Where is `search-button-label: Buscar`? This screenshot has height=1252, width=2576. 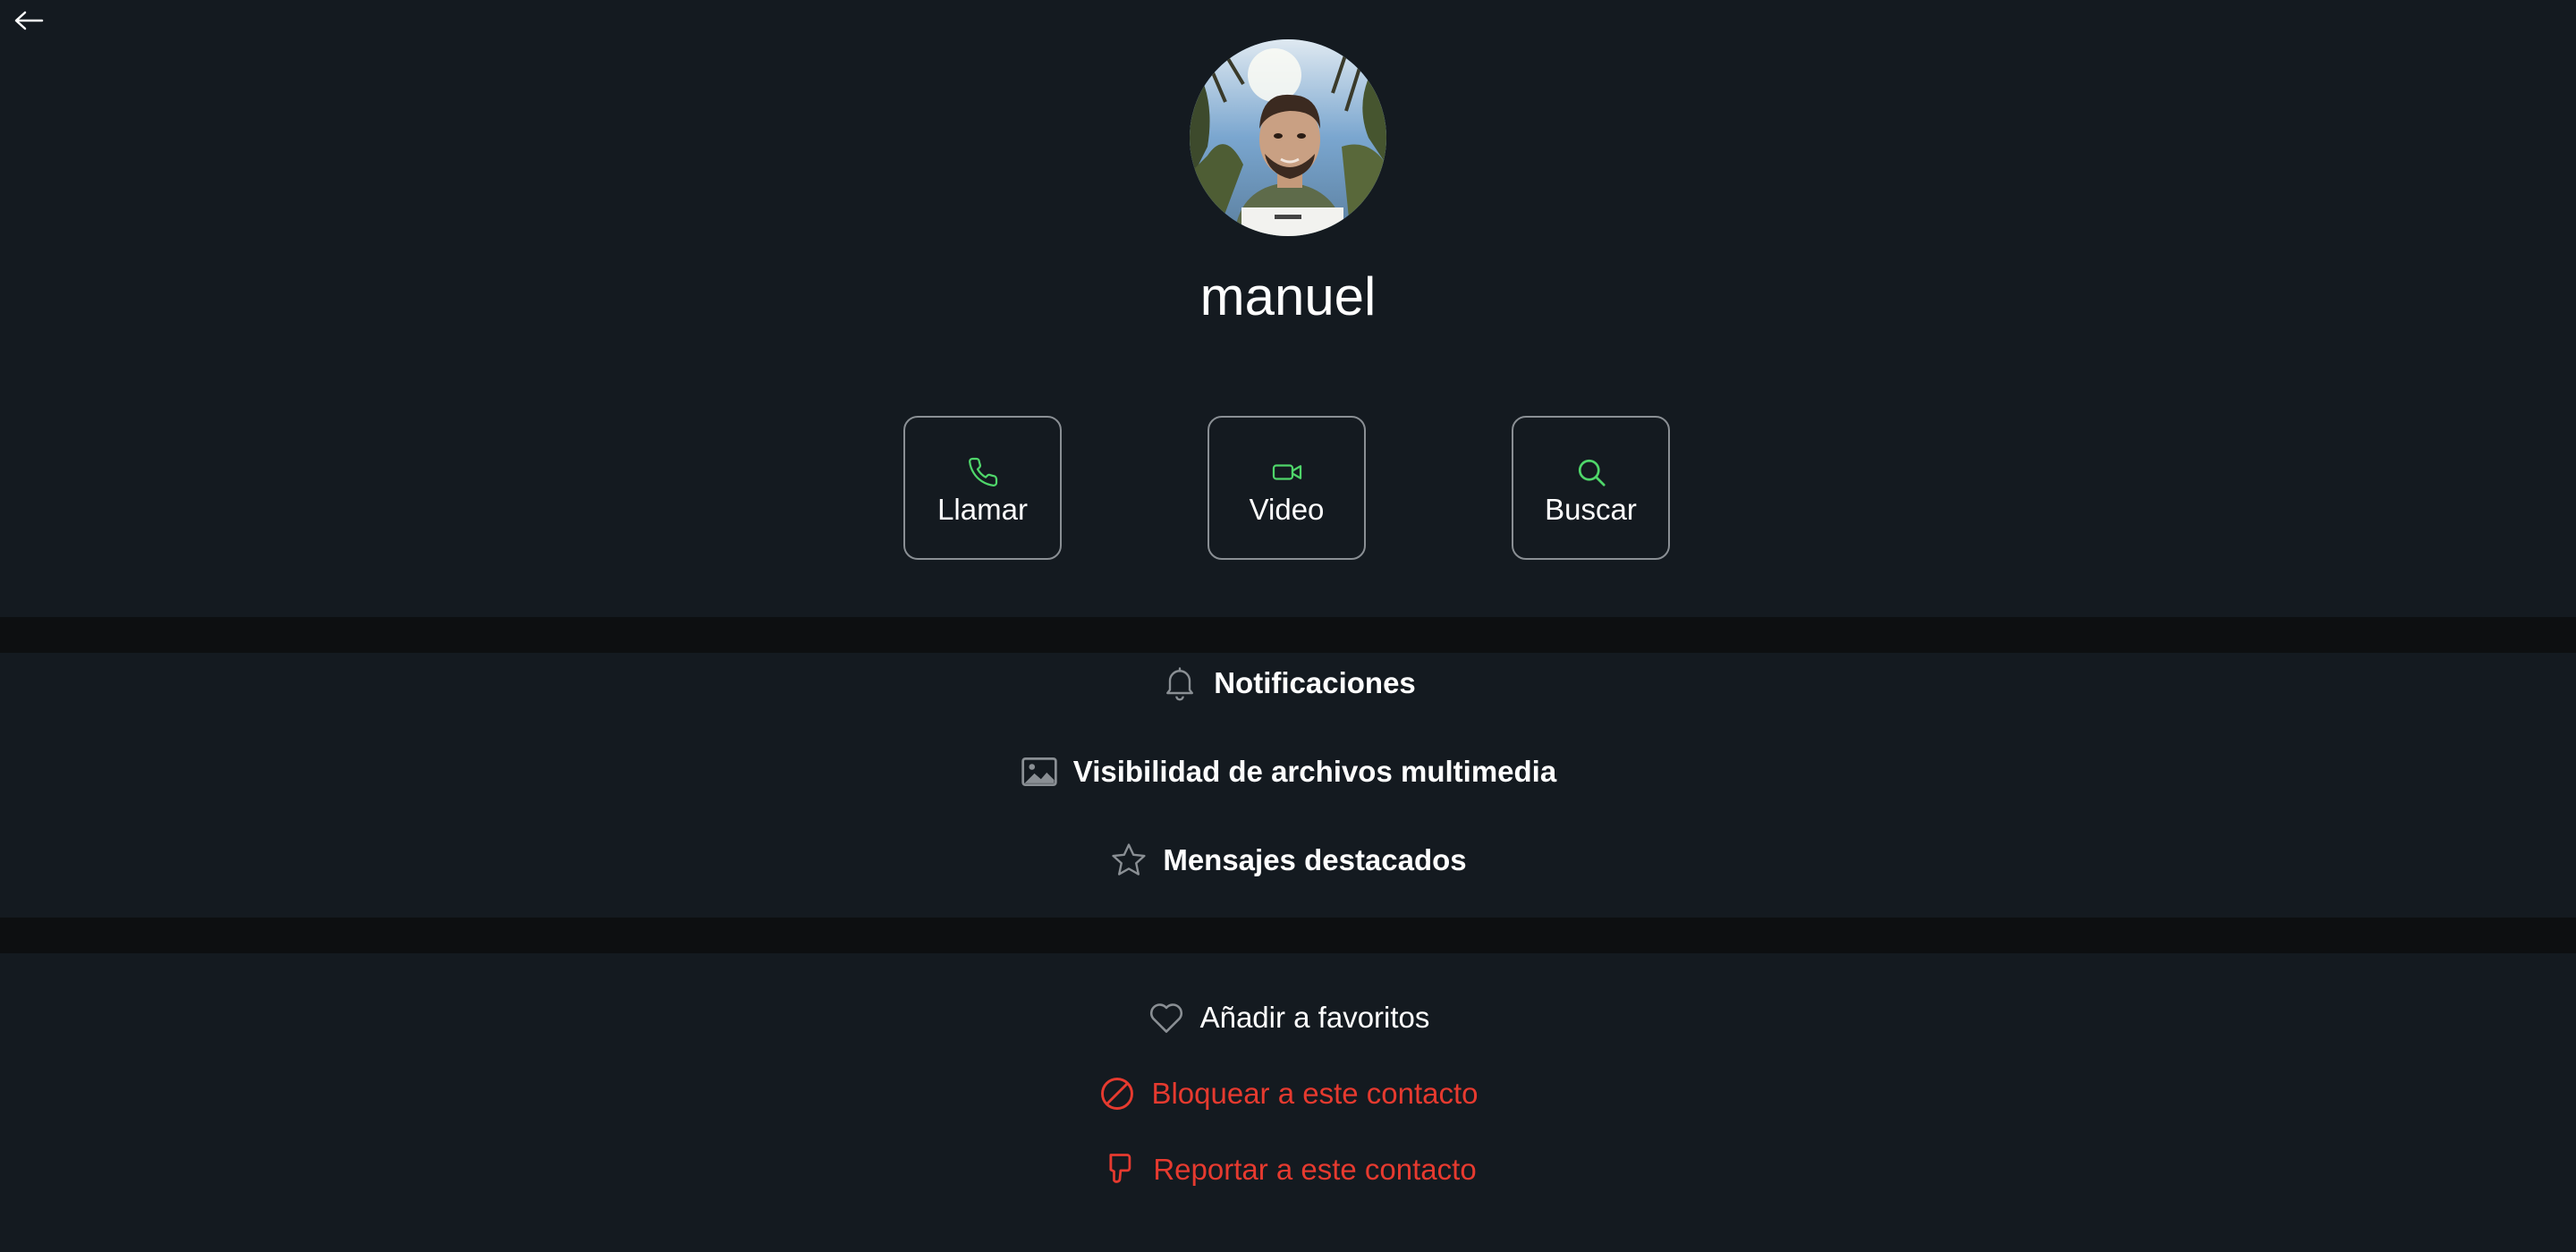
search-button-label: Buscar is located at coordinates (1591, 509).